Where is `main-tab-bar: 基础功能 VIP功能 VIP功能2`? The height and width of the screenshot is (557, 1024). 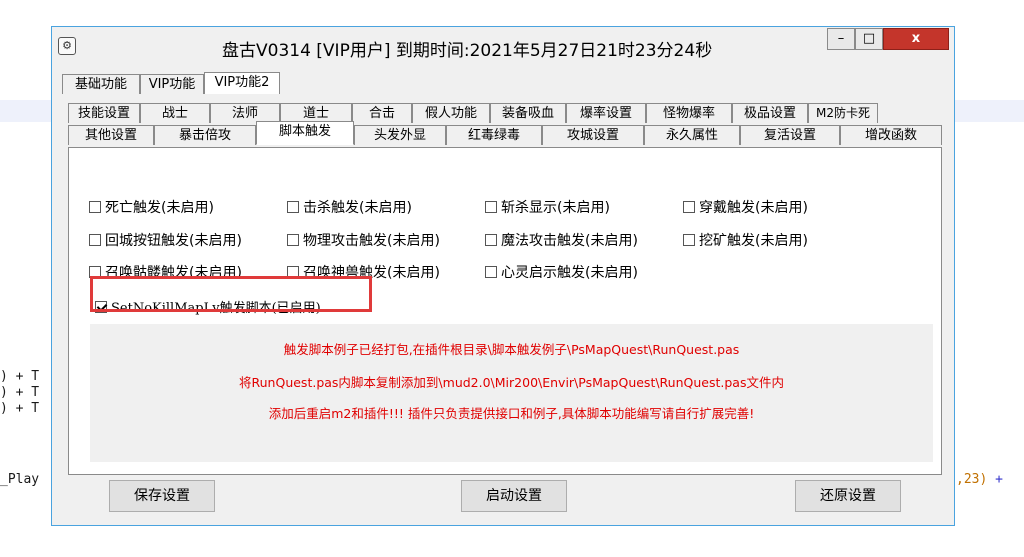 main-tab-bar: 基础功能 VIP功能 VIP功能2 is located at coordinates (171, 83).